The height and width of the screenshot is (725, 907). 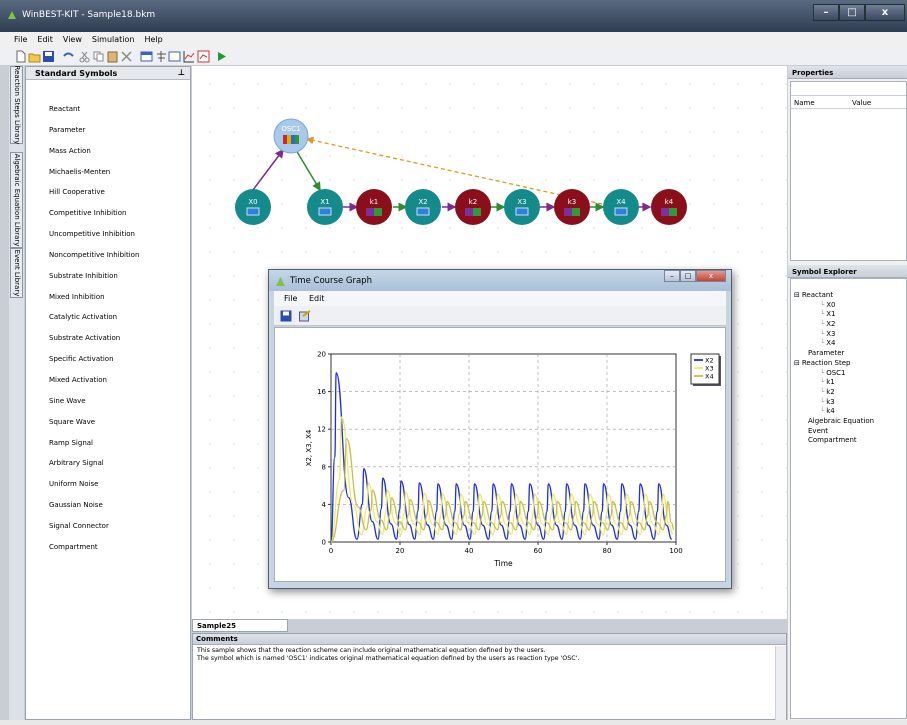 What do you see at coordinates (280, 281) in the screenshot?
I see `app-icon` at bounding box center [280, 281].